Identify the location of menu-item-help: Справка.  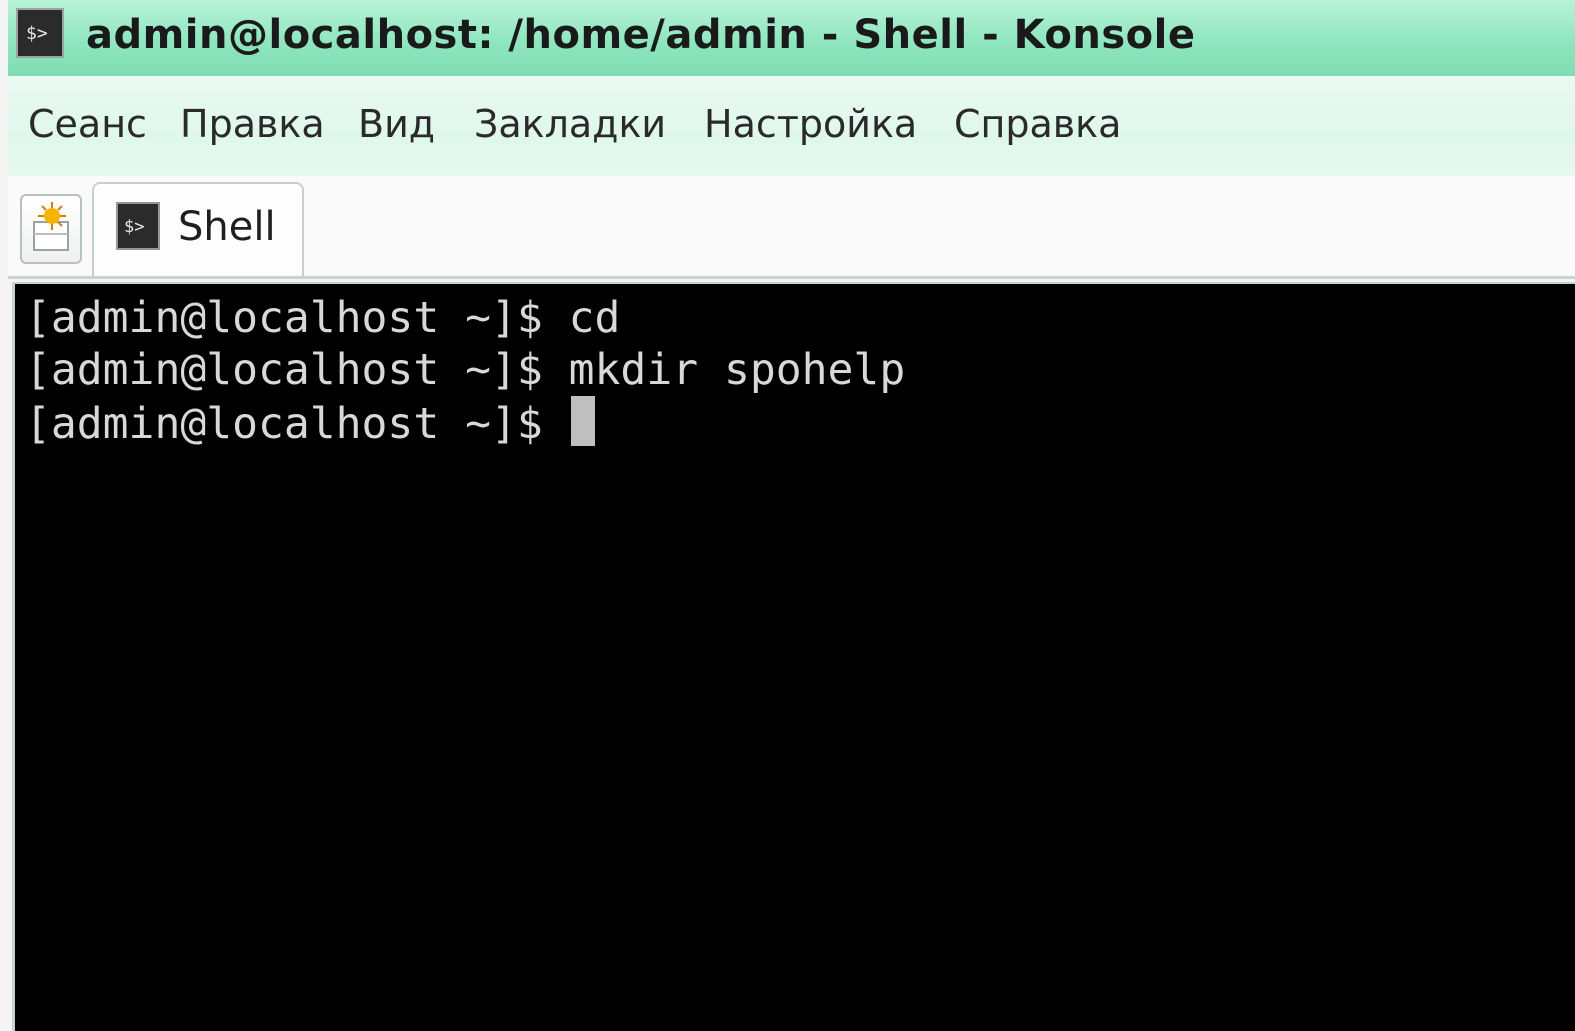
(1037, 124).